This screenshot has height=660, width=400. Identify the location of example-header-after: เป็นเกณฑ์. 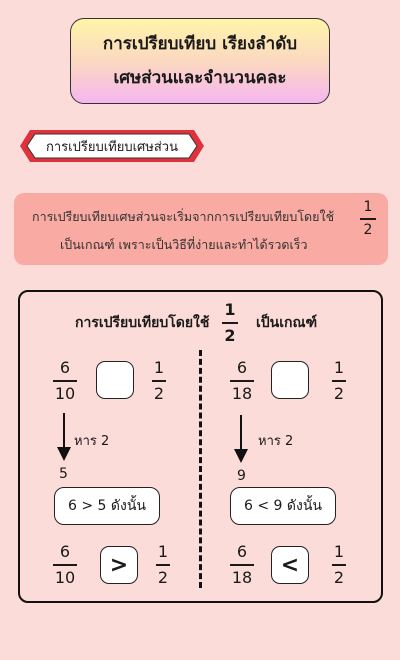
(287, 323).